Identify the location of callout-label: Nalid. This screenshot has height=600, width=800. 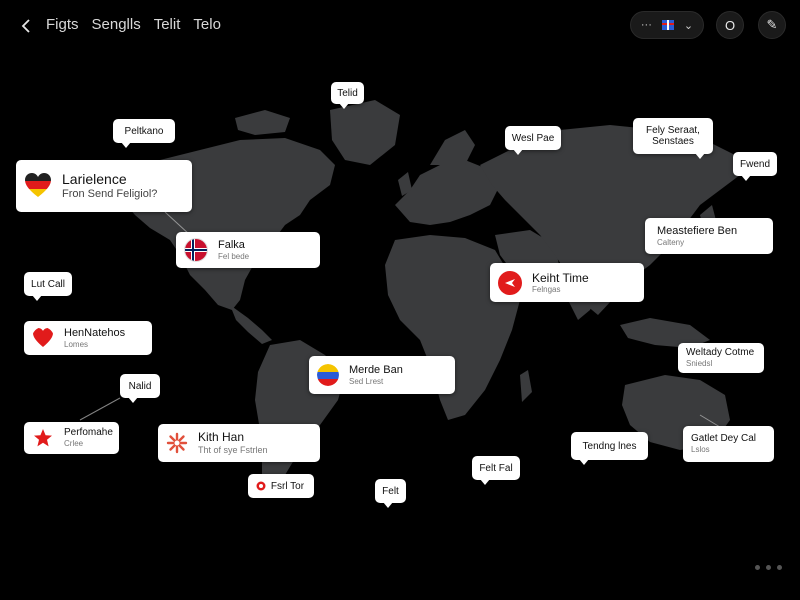
(140, 386).